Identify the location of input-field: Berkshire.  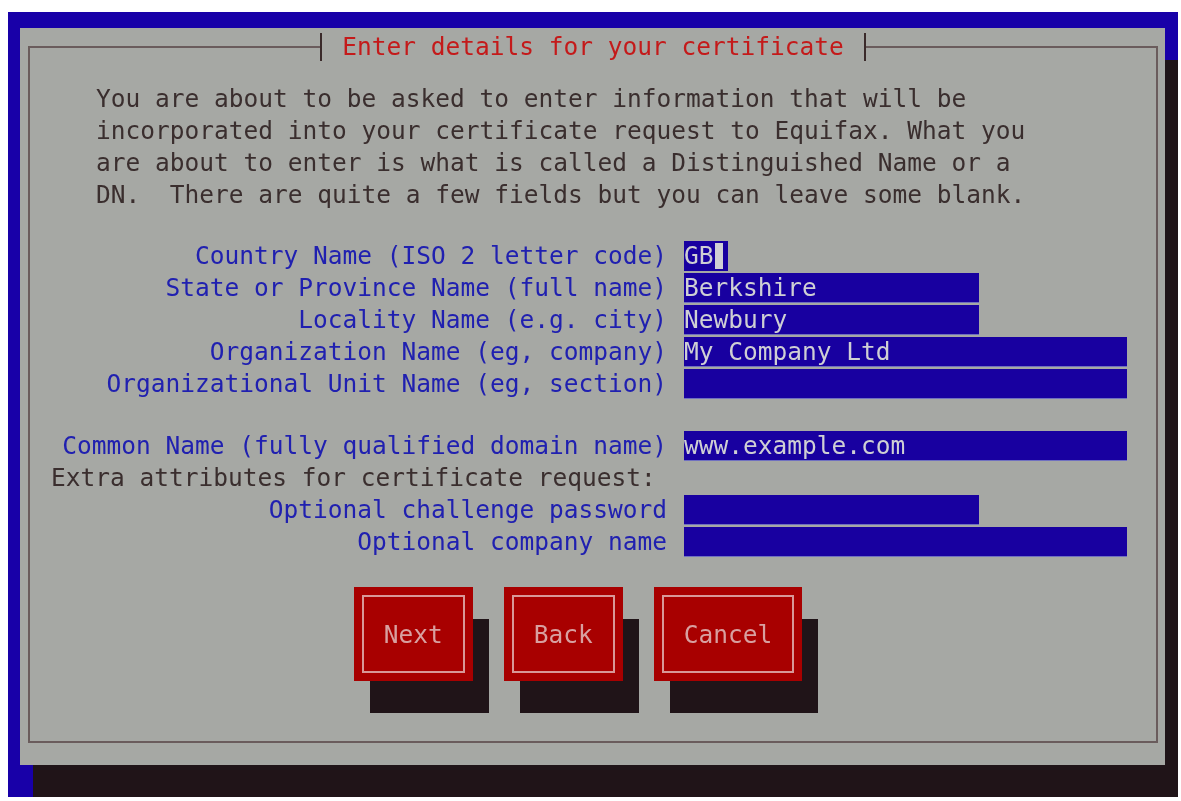
(831, 288).